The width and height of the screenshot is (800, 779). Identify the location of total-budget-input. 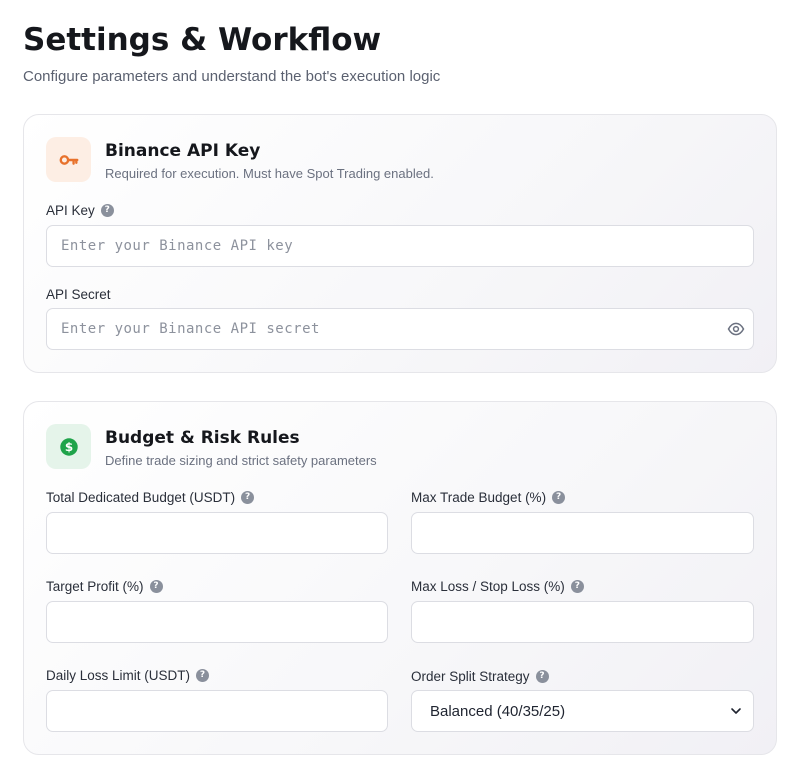
(217, 533).